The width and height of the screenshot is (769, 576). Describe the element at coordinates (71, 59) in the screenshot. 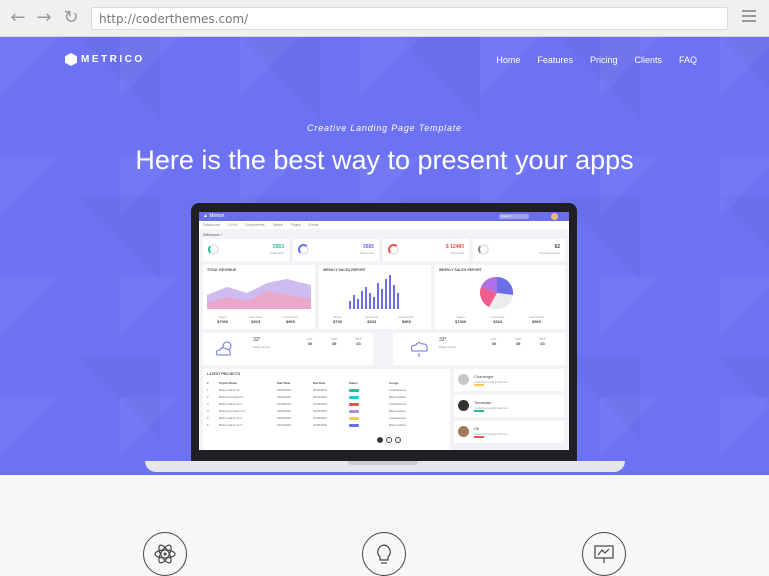

I see `hexagon-icon` at that location.